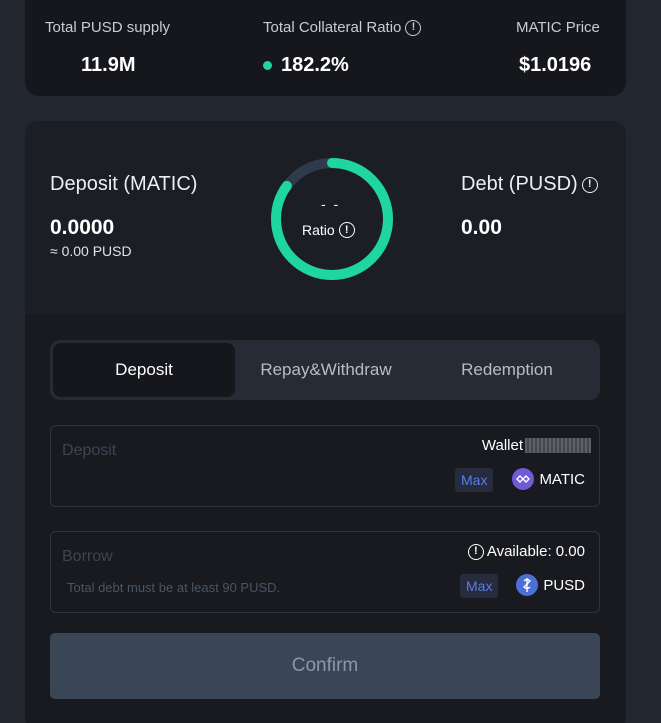 The height and width of the screenshot is (723, 661). I want to click on ratio-label-row: Ratio !, so click(328, 230).